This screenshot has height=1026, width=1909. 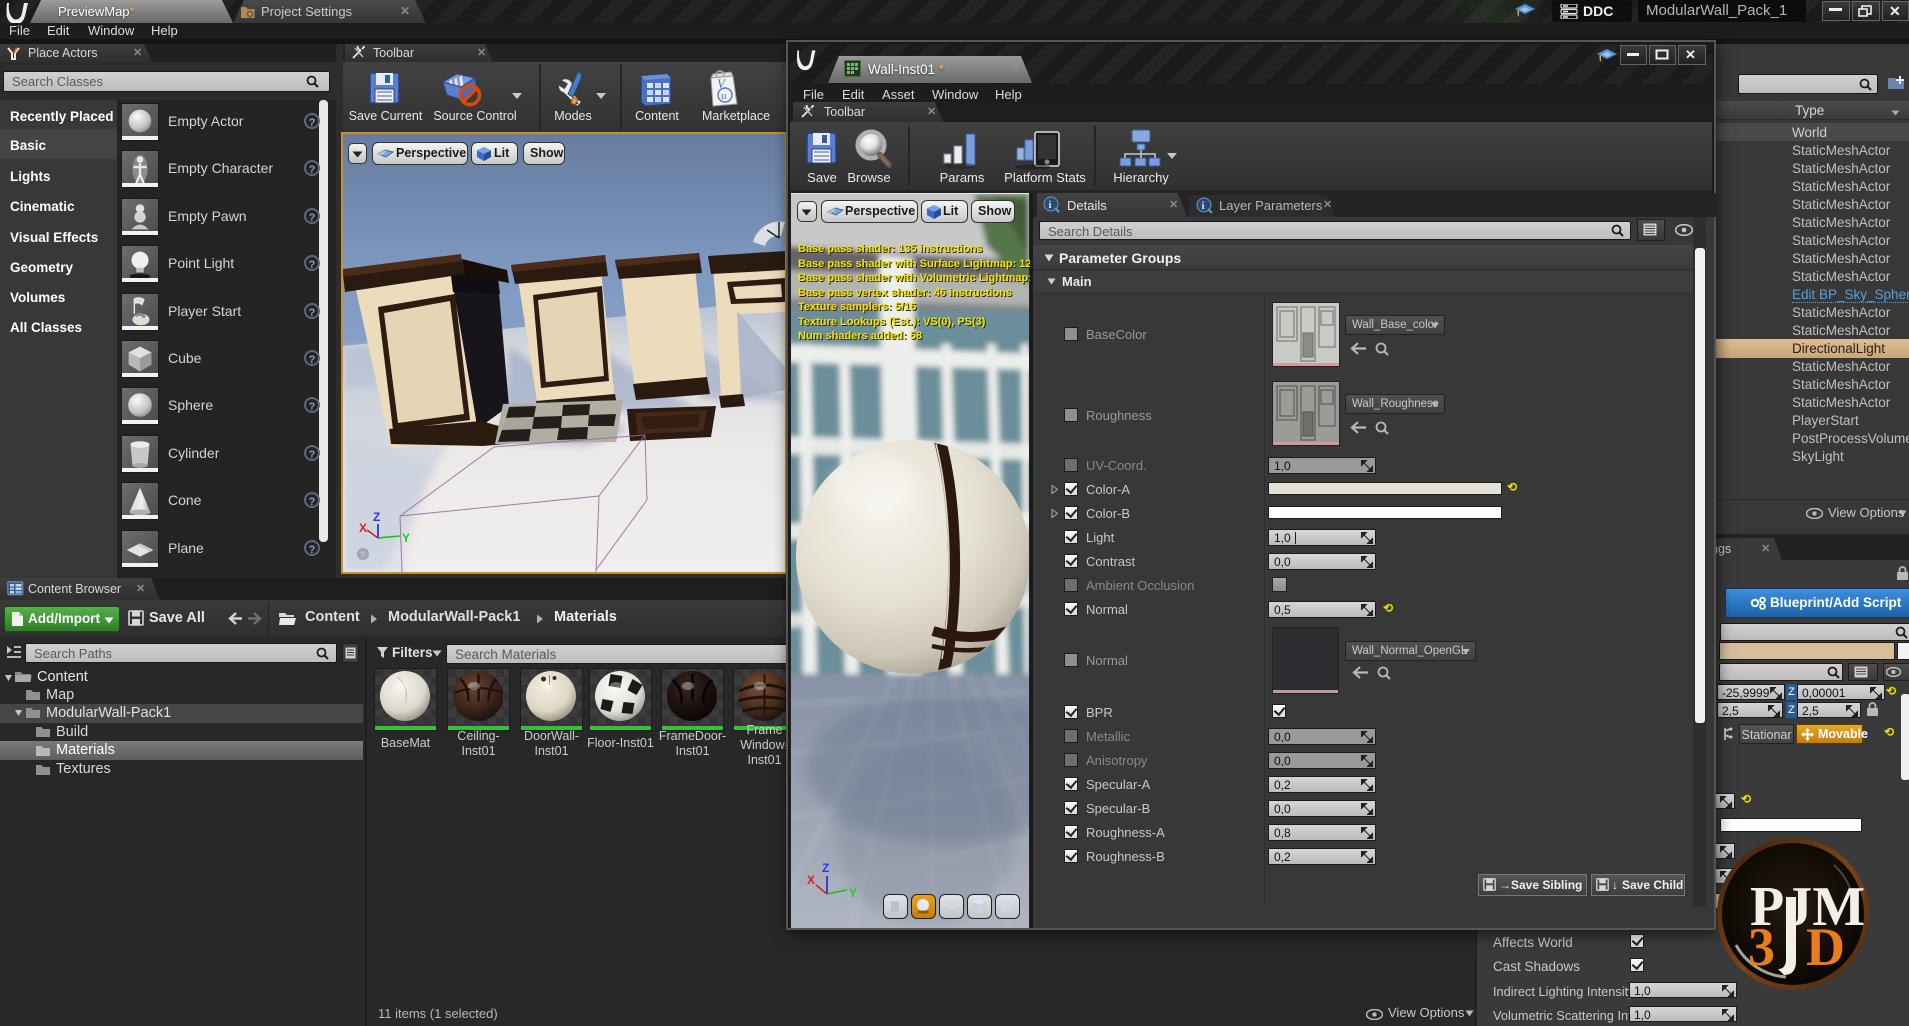 I want to click on svg-text: 3, so click(x=1761, y=947).